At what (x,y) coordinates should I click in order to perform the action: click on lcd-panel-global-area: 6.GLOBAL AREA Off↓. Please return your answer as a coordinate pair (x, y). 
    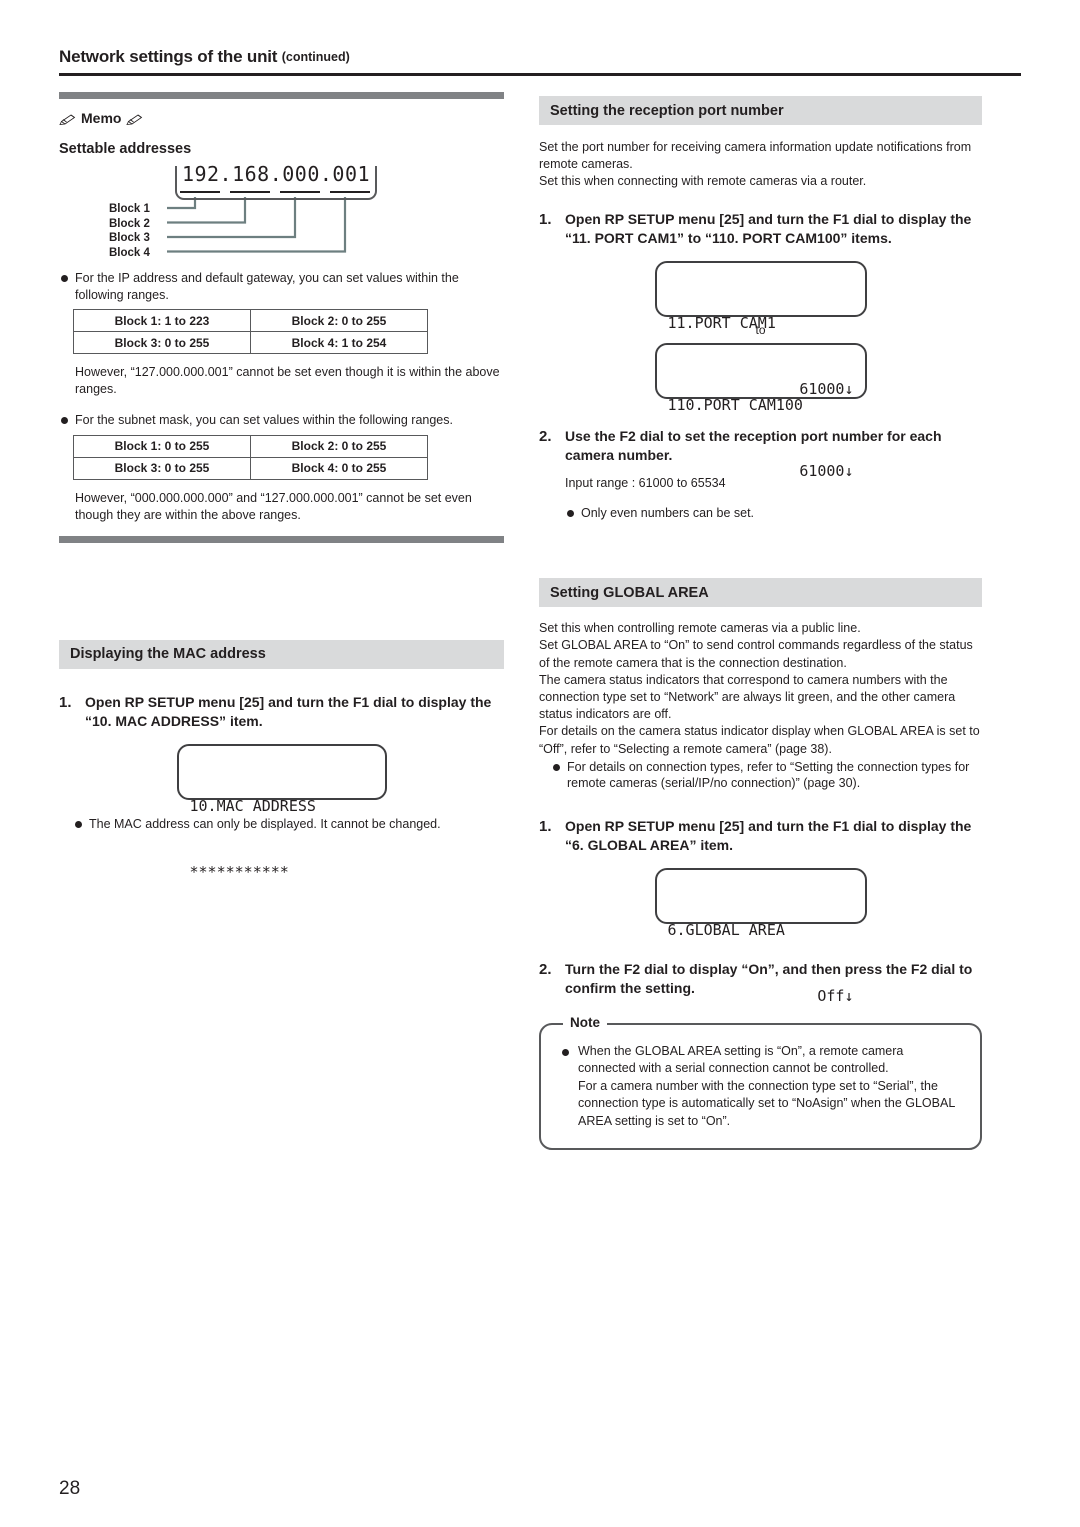
    Looking at the image, I should click on (760, 936).